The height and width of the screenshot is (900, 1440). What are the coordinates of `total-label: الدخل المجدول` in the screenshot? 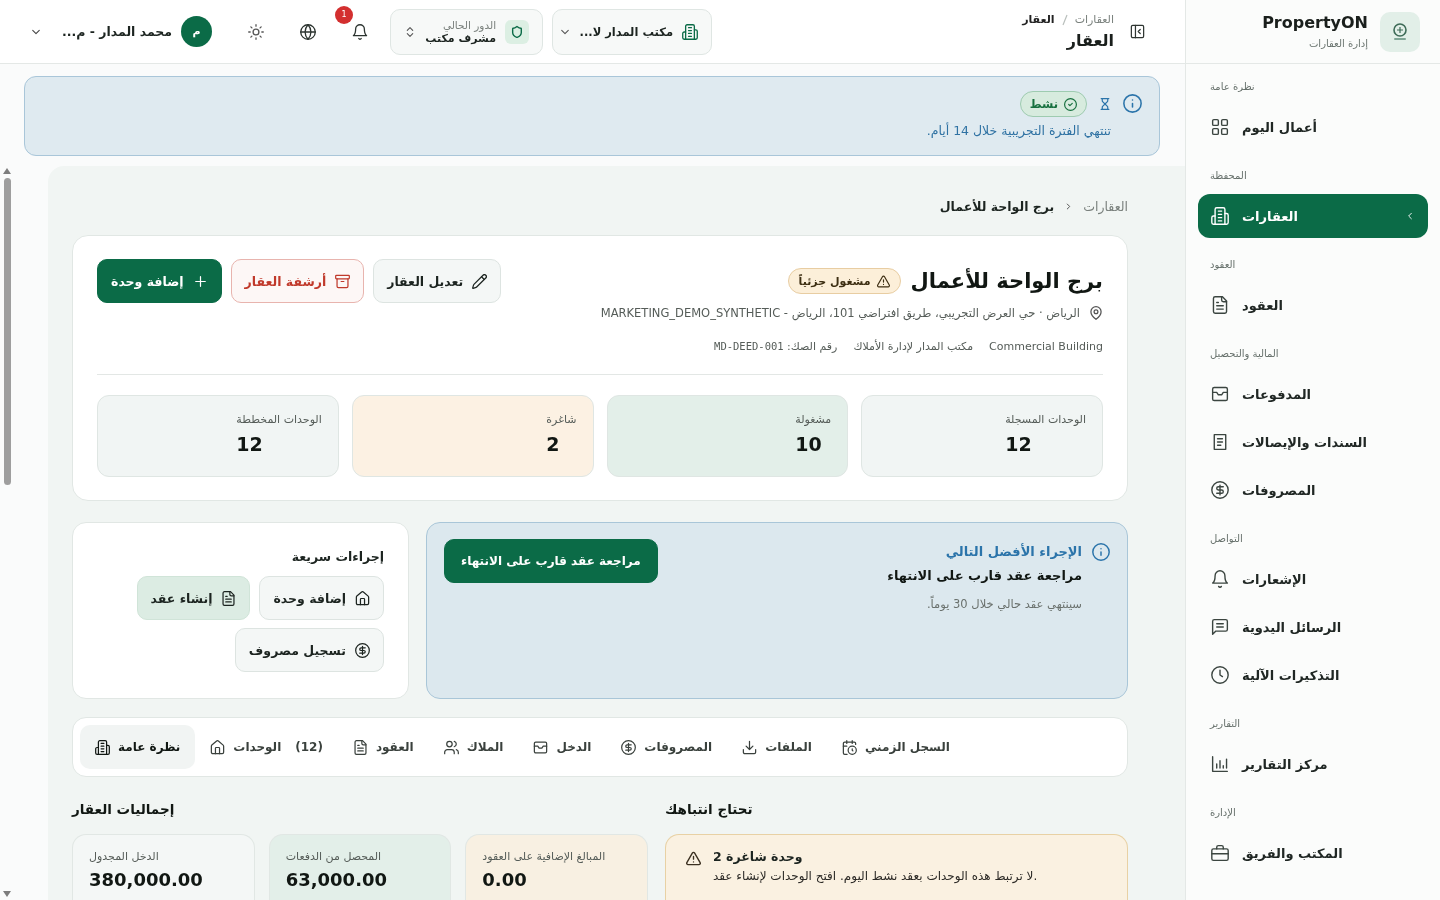 It's located at (124, 856).